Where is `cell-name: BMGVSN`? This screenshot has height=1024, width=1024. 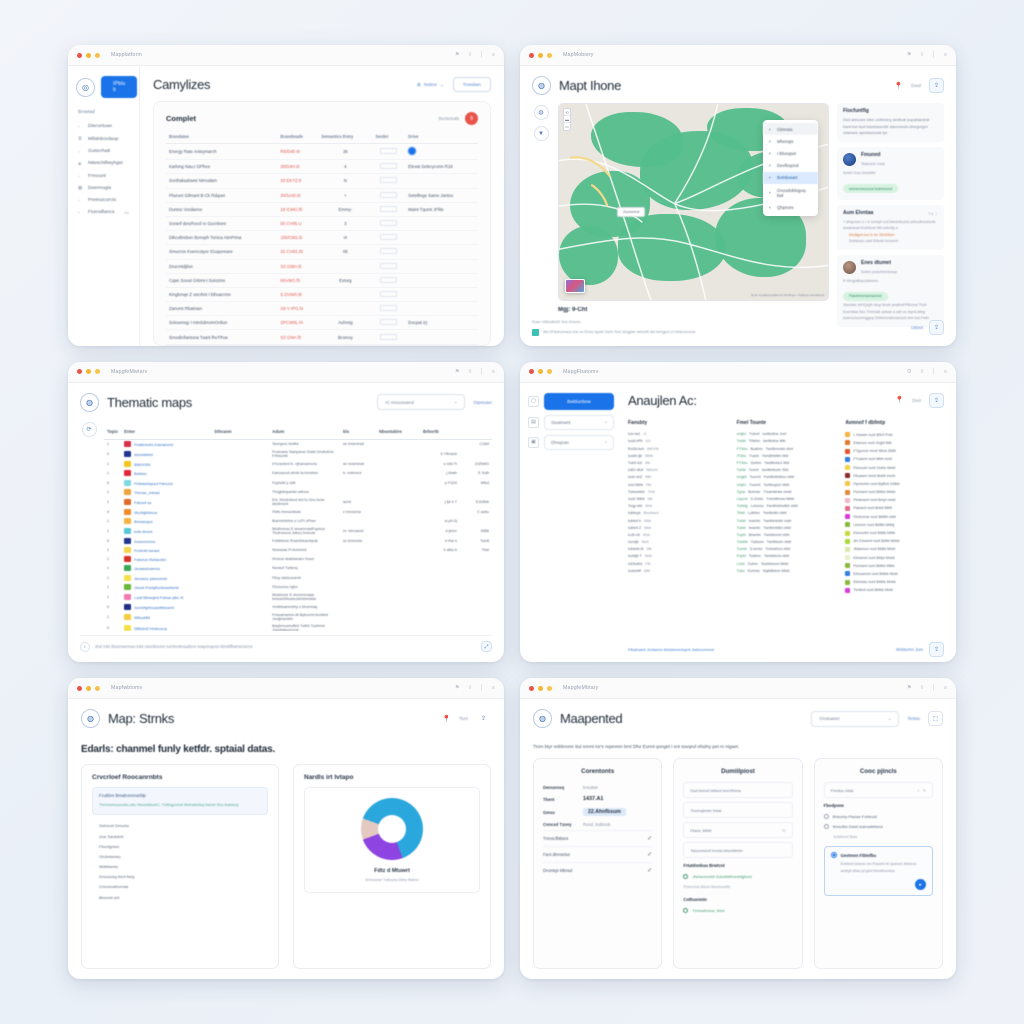 cell-name: BMGVSN is located at coordinates (166, 464).